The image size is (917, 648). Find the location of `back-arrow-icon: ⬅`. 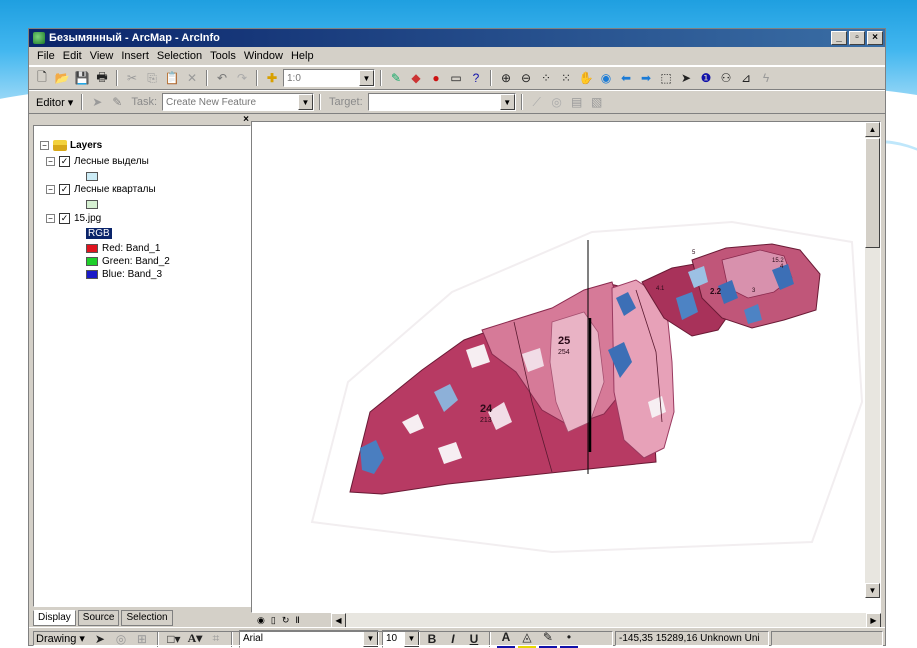

back-arrow-icon: ⬅ is located at coordinates (626, 78).